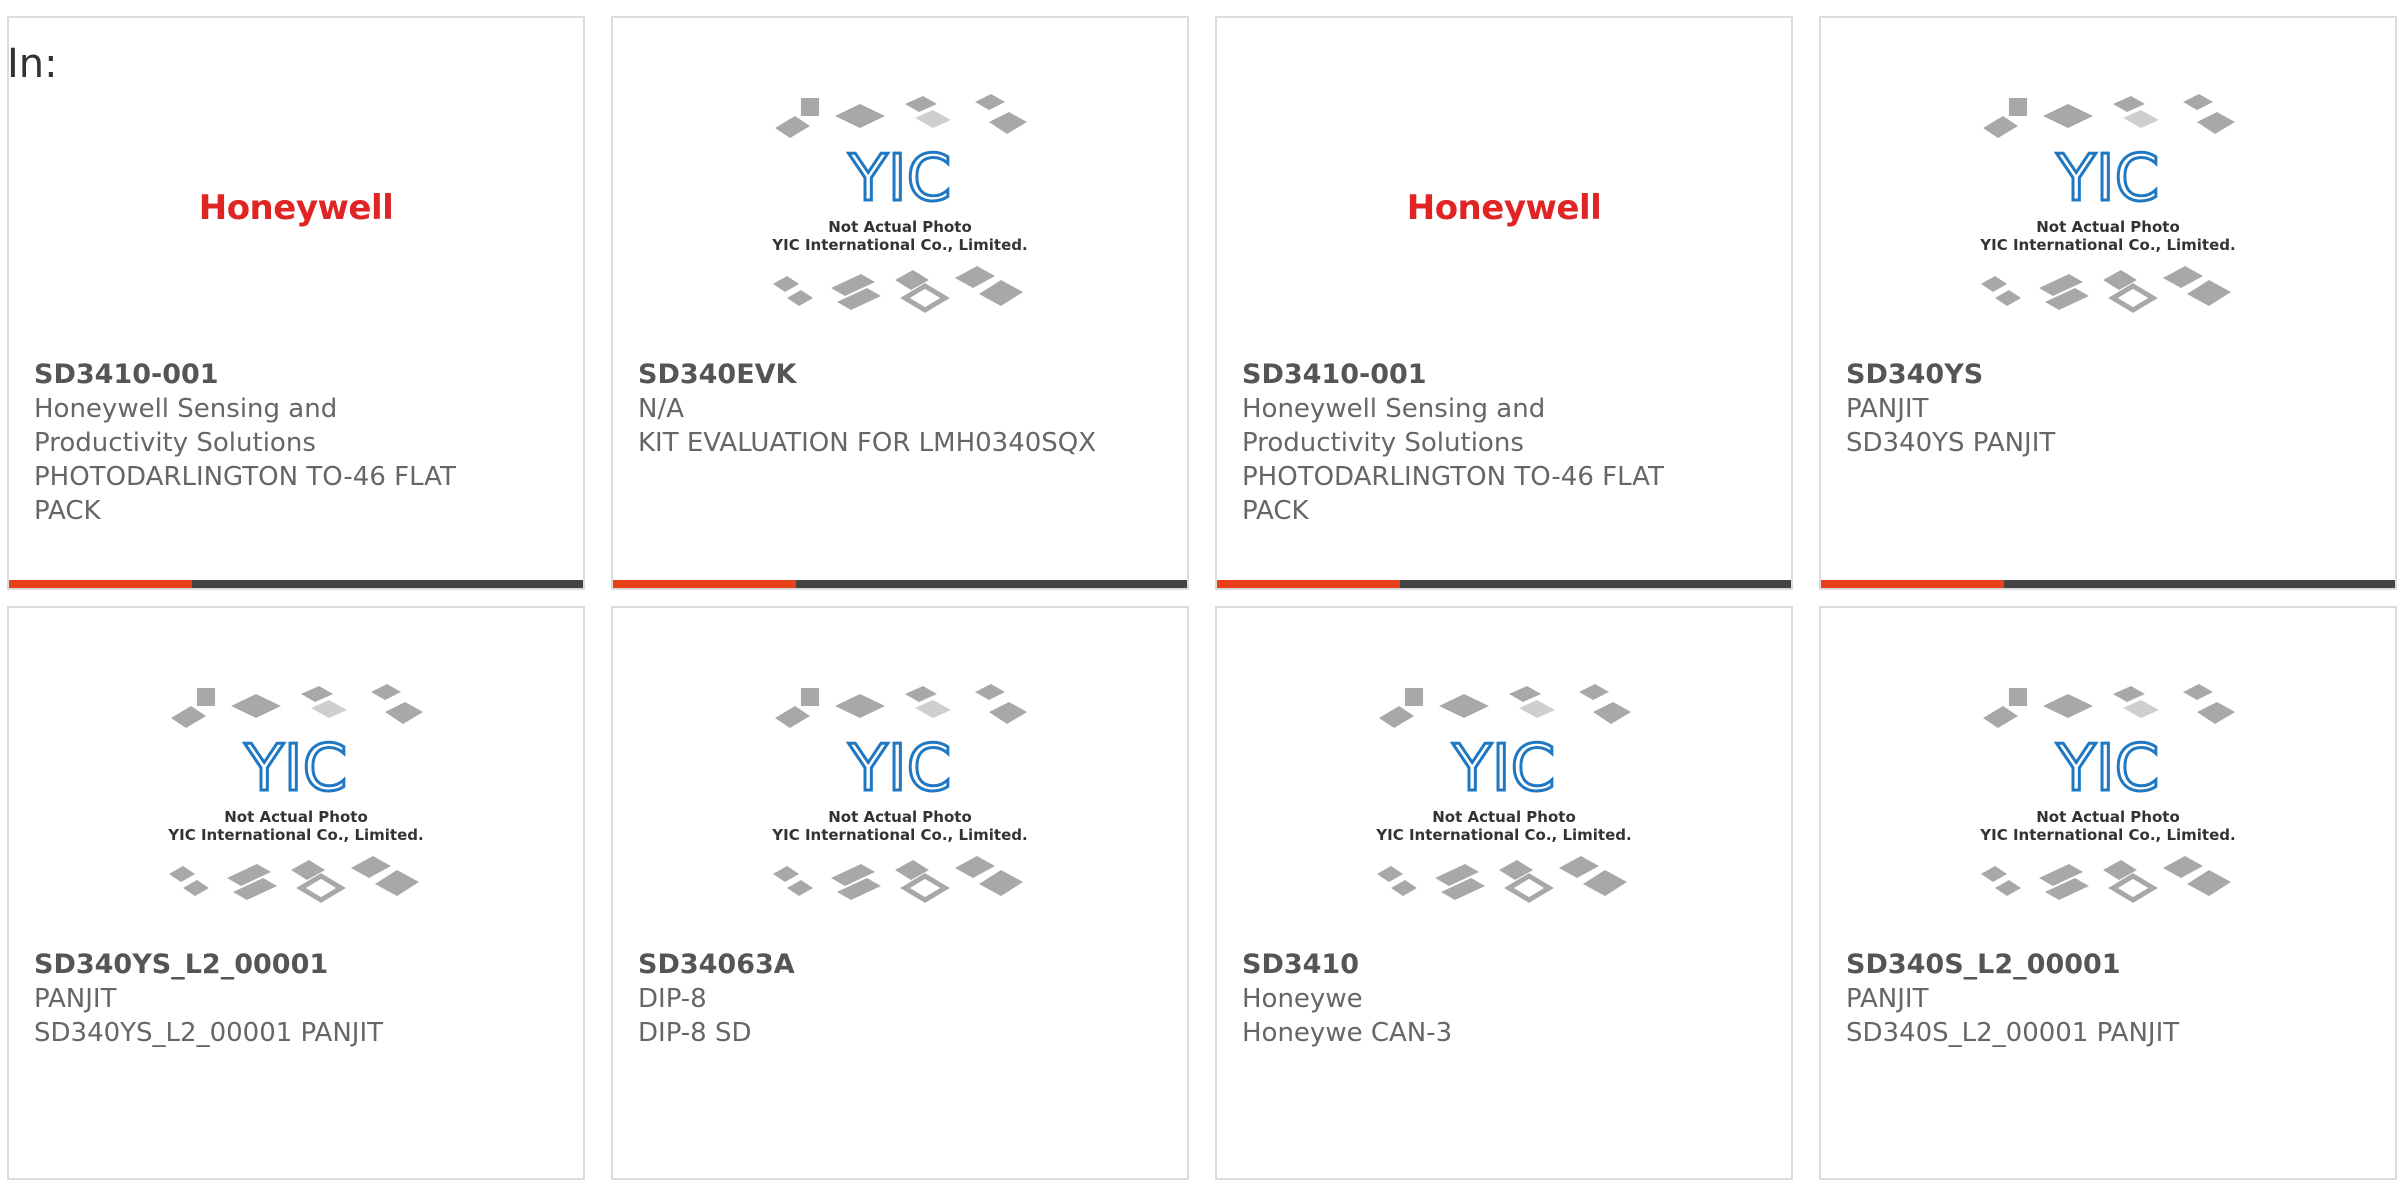 This screenshot has height=1180, width=2400. Describe the element at coordinates (902, 965) in the screenshot. I see `part-number: SD34063A` at that location.